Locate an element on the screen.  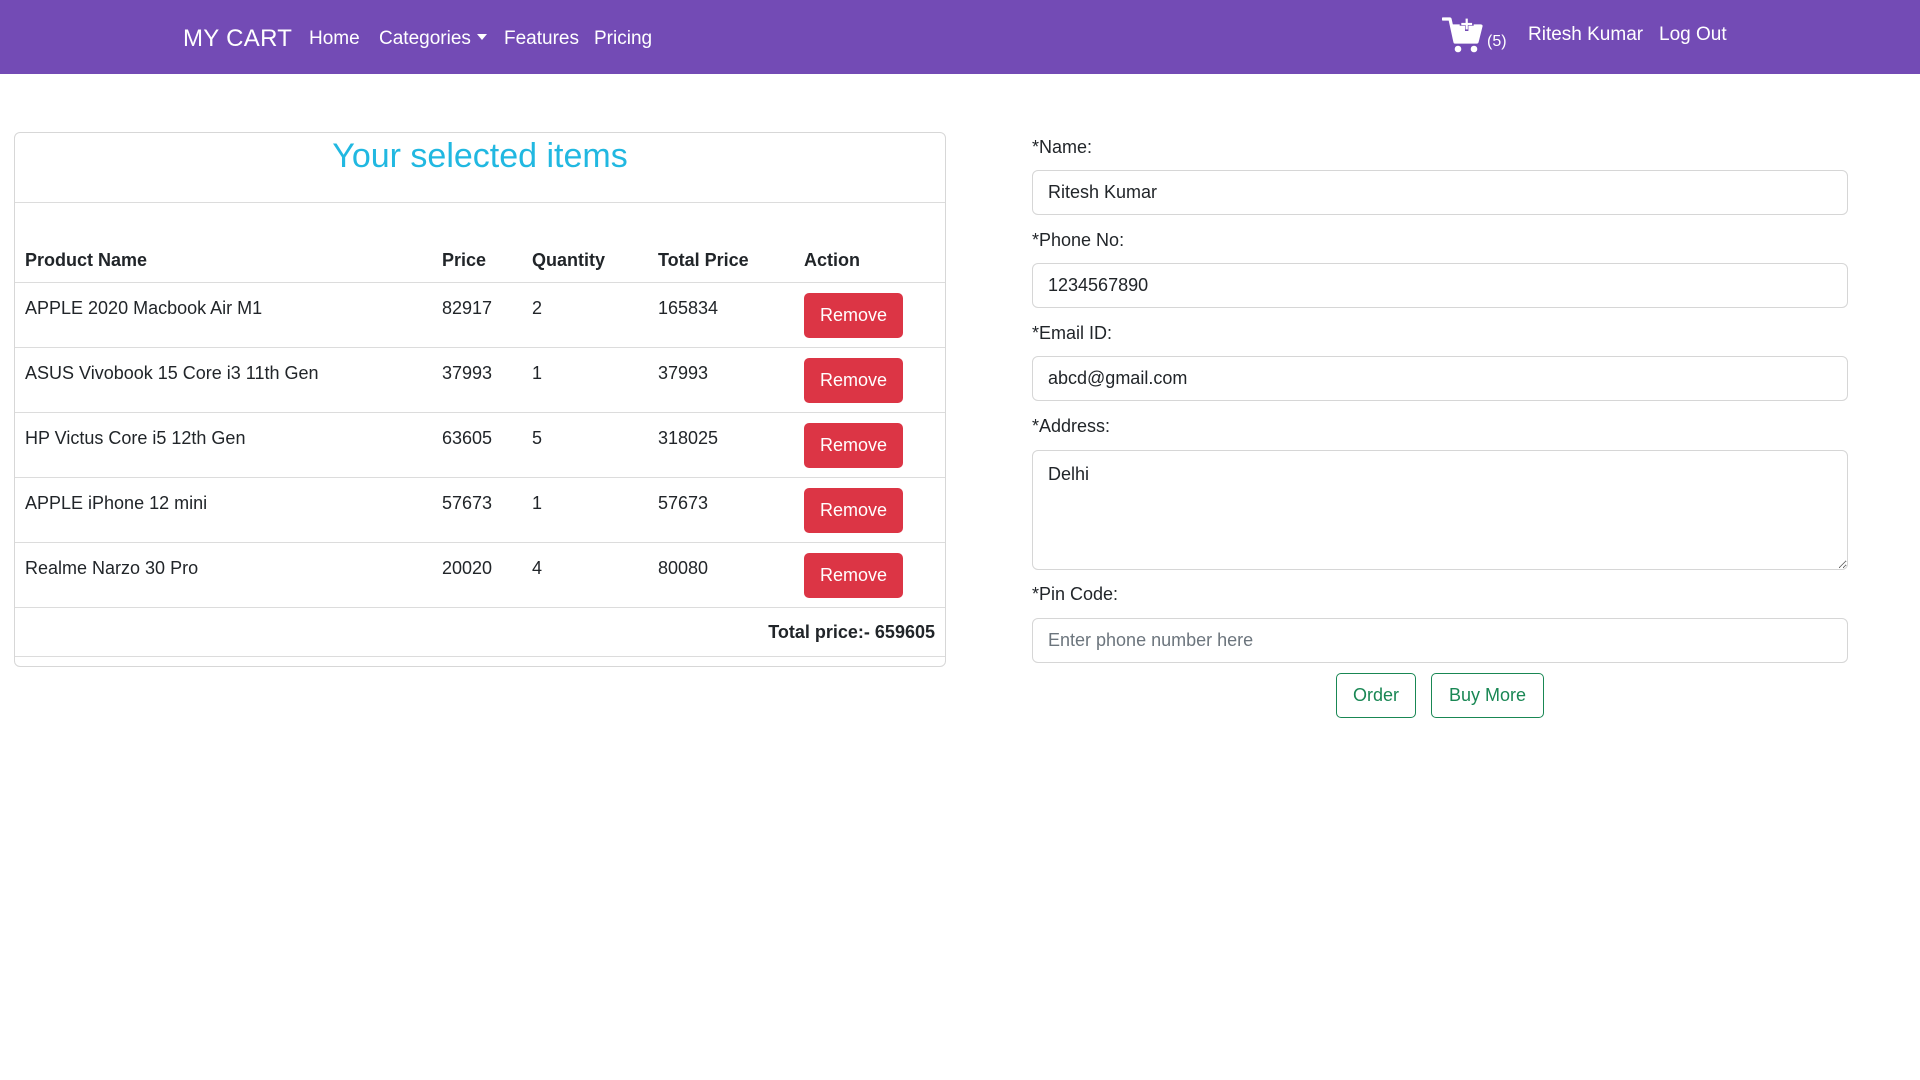
product-name: APPLE 2020 Macbook Air M1 is located at coordinates (144, 308).